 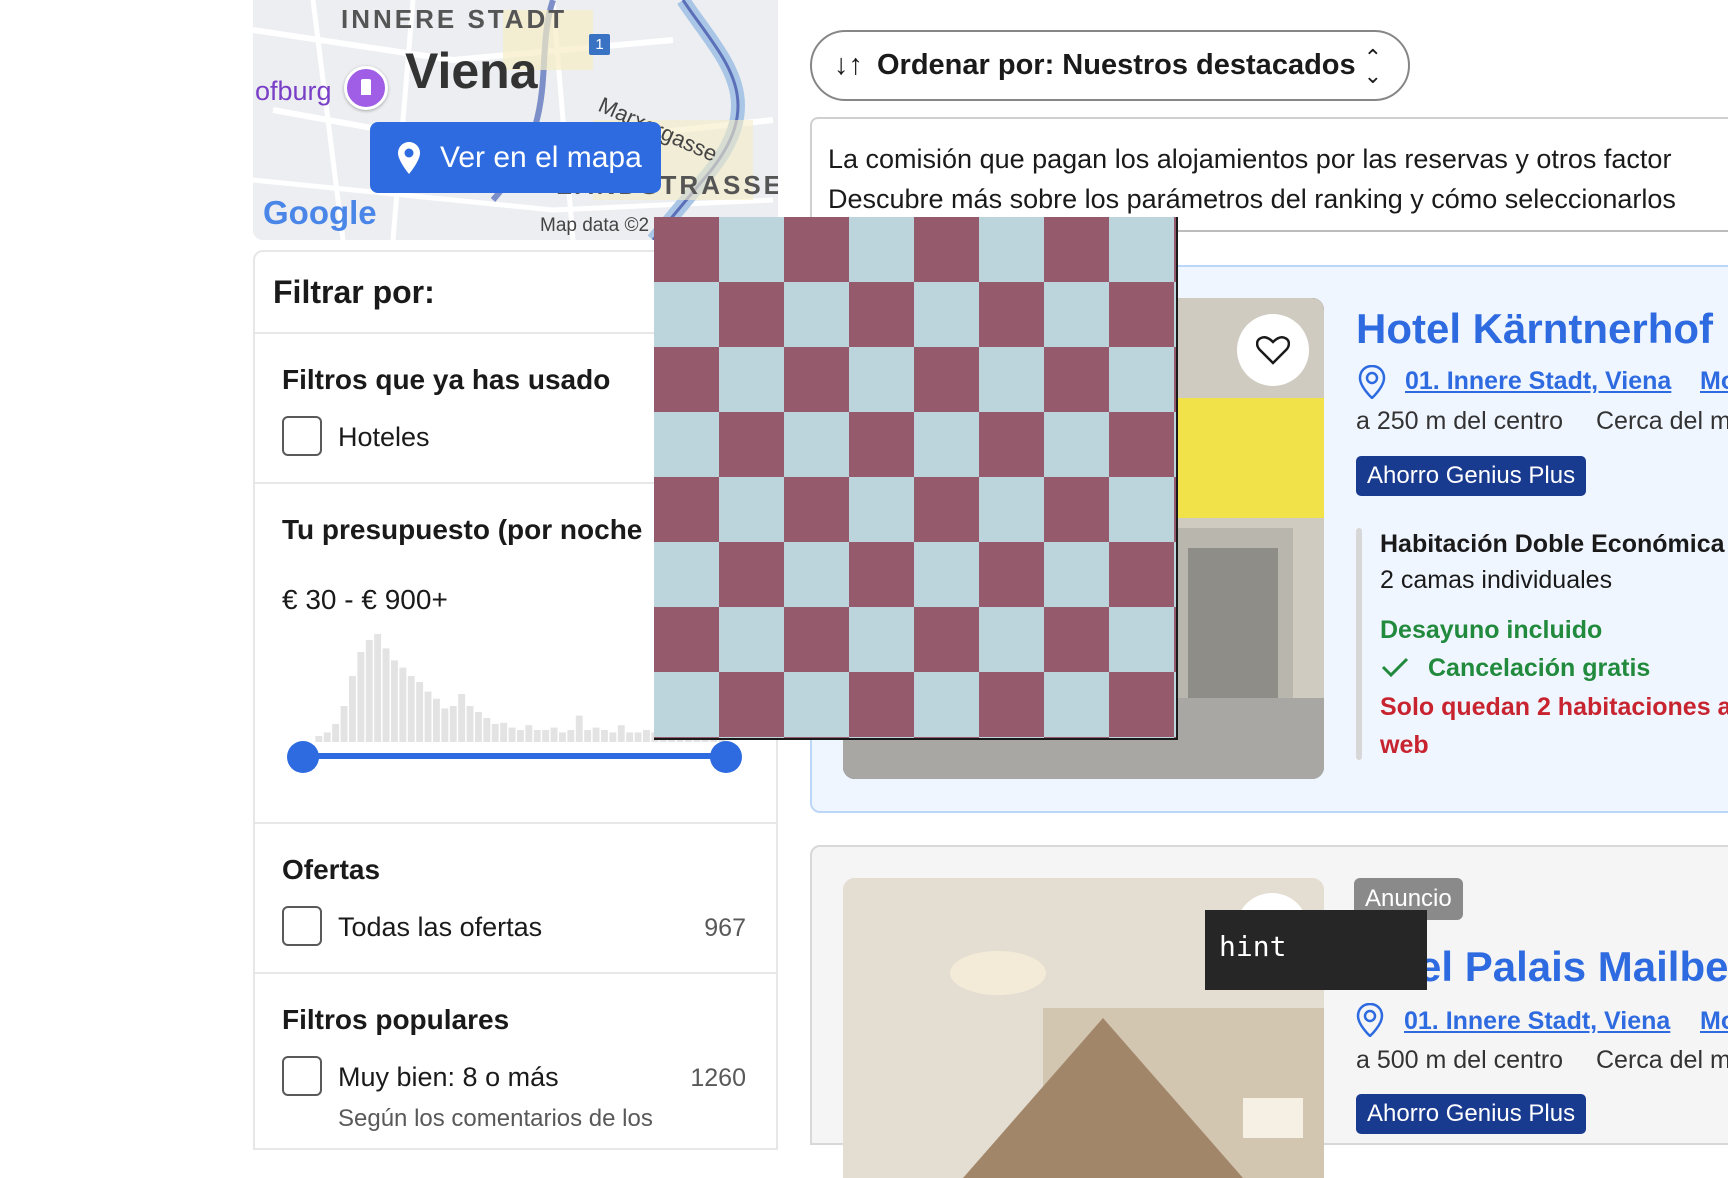 What do you see at coordinates (462, 529) in the screenshot?
I see `budget-title: Tu presupuesto (por noche` at bounding box center [462, 529].